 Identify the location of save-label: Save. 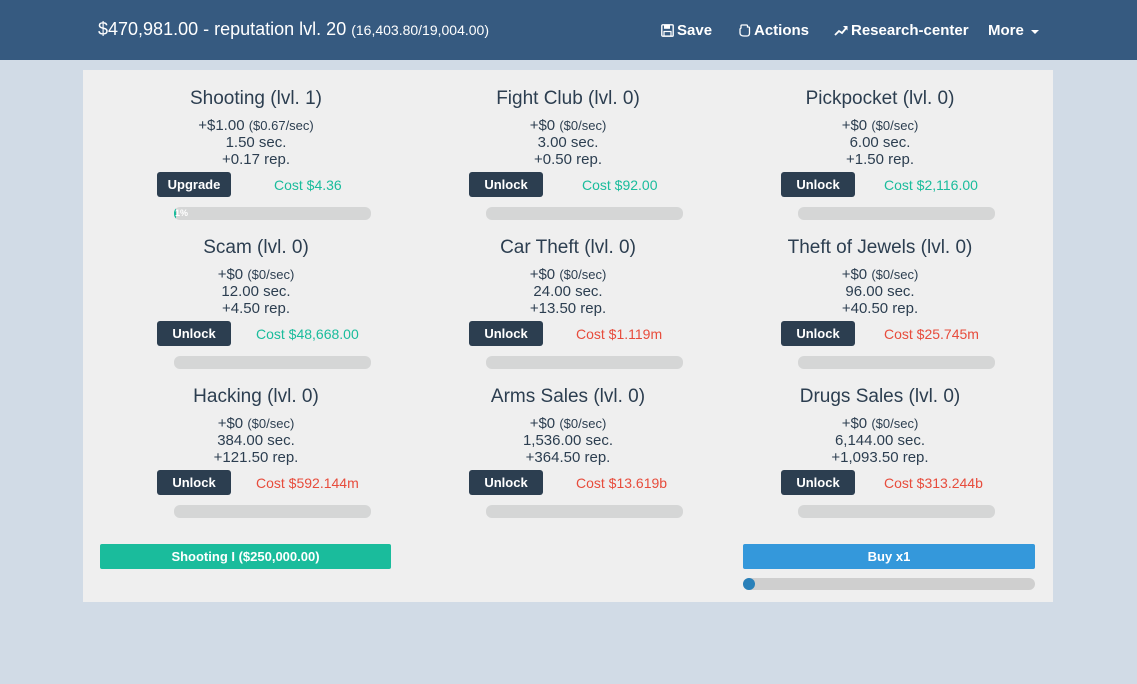
(695, 30).